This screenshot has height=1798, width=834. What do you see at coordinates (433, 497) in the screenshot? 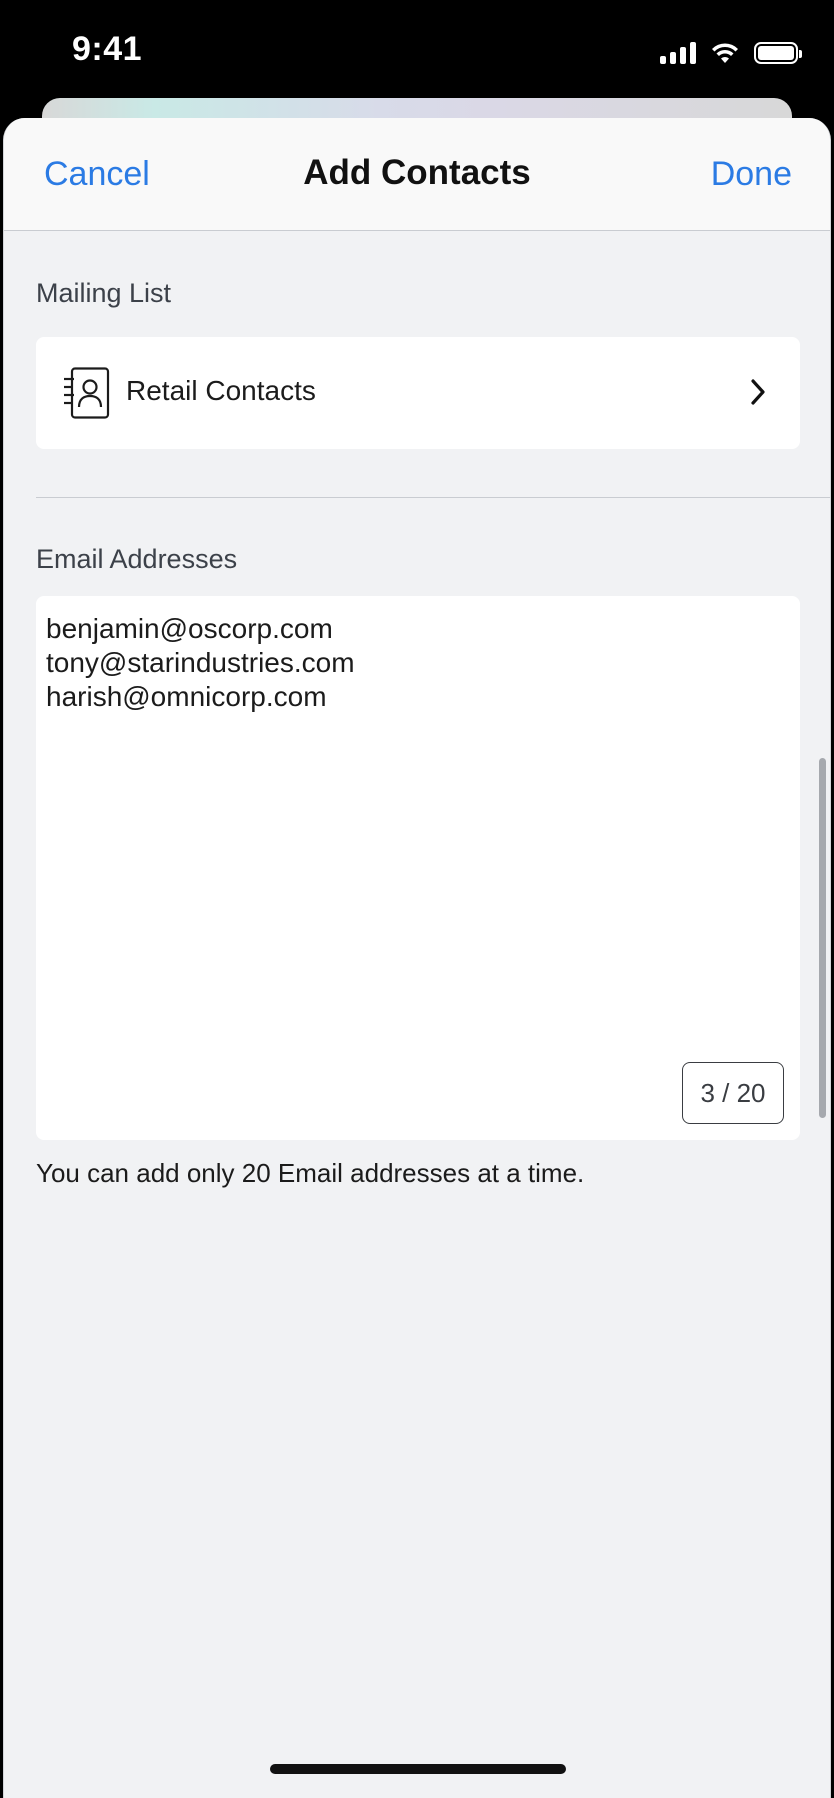
I see `section-divider` at bounding box center [433, 497].